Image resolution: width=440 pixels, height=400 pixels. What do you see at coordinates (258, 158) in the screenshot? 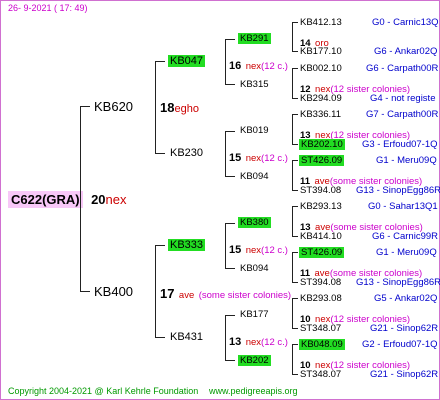
I see `gen2-b-info: 15 nex(12 c.)` at bounding box center [258, 158].